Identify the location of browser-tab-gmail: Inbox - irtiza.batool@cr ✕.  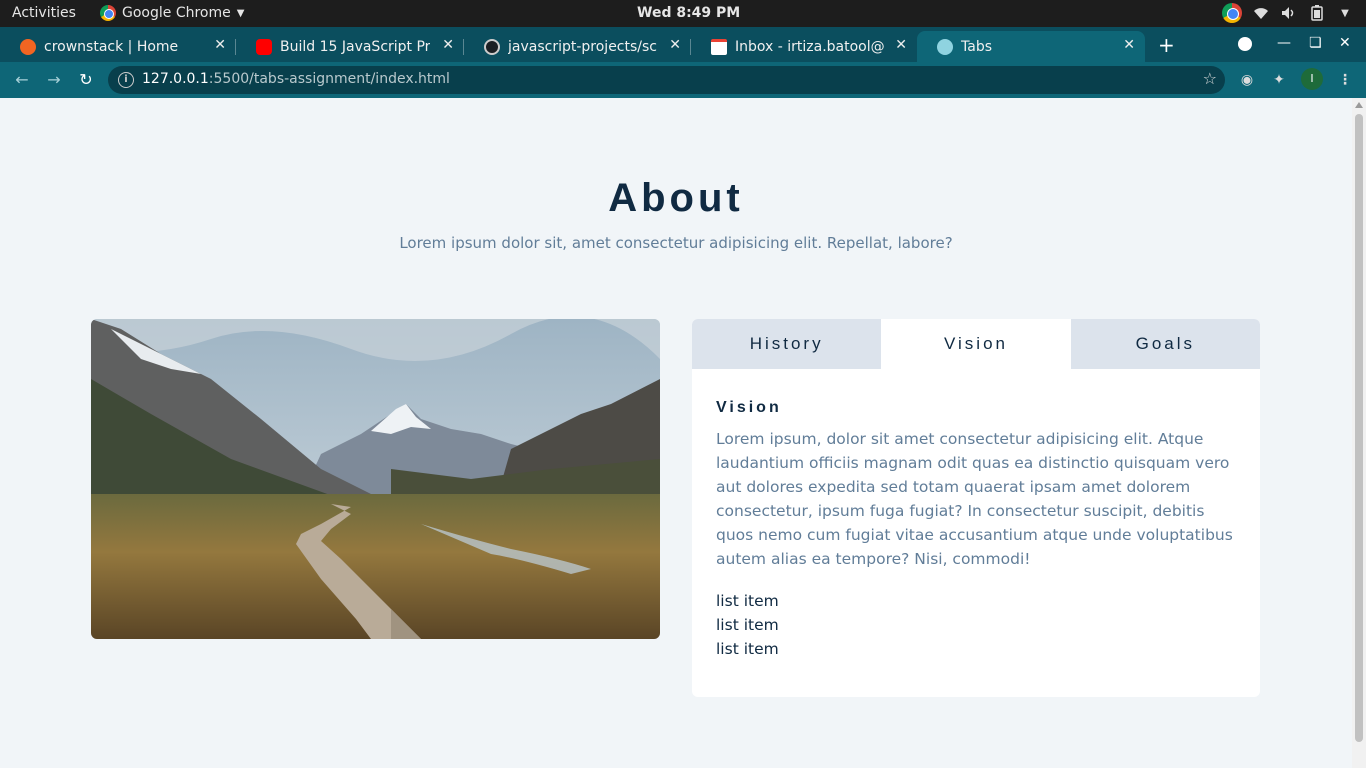
(804, 46).